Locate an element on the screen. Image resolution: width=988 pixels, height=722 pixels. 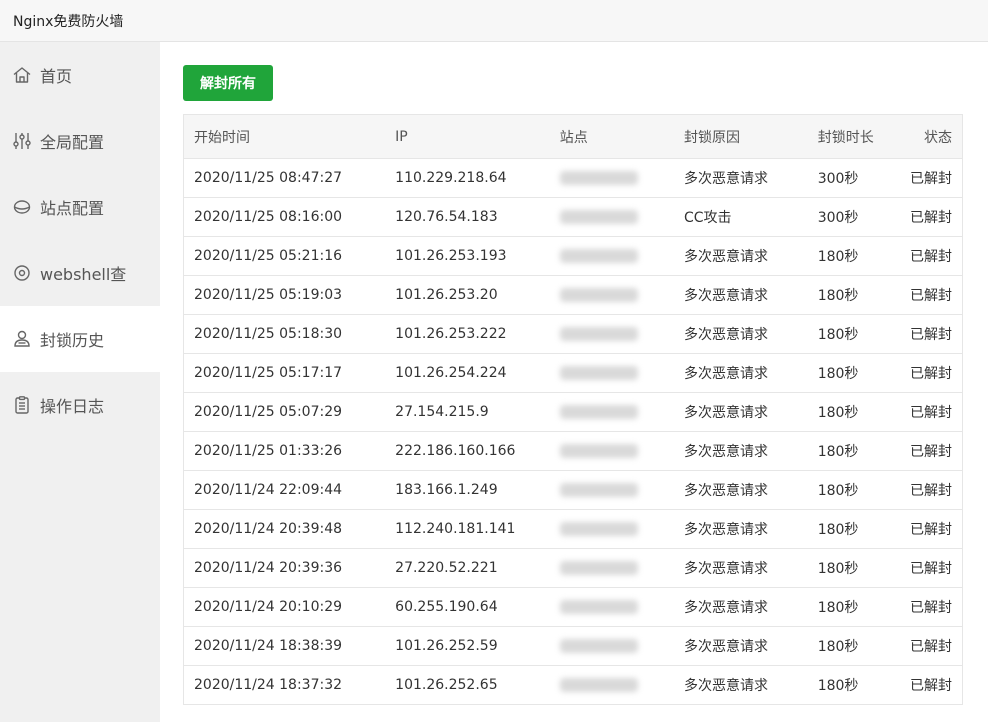
cell-start-time: 2020/11/24 20:10:29 is located at coordinates (284, 607).